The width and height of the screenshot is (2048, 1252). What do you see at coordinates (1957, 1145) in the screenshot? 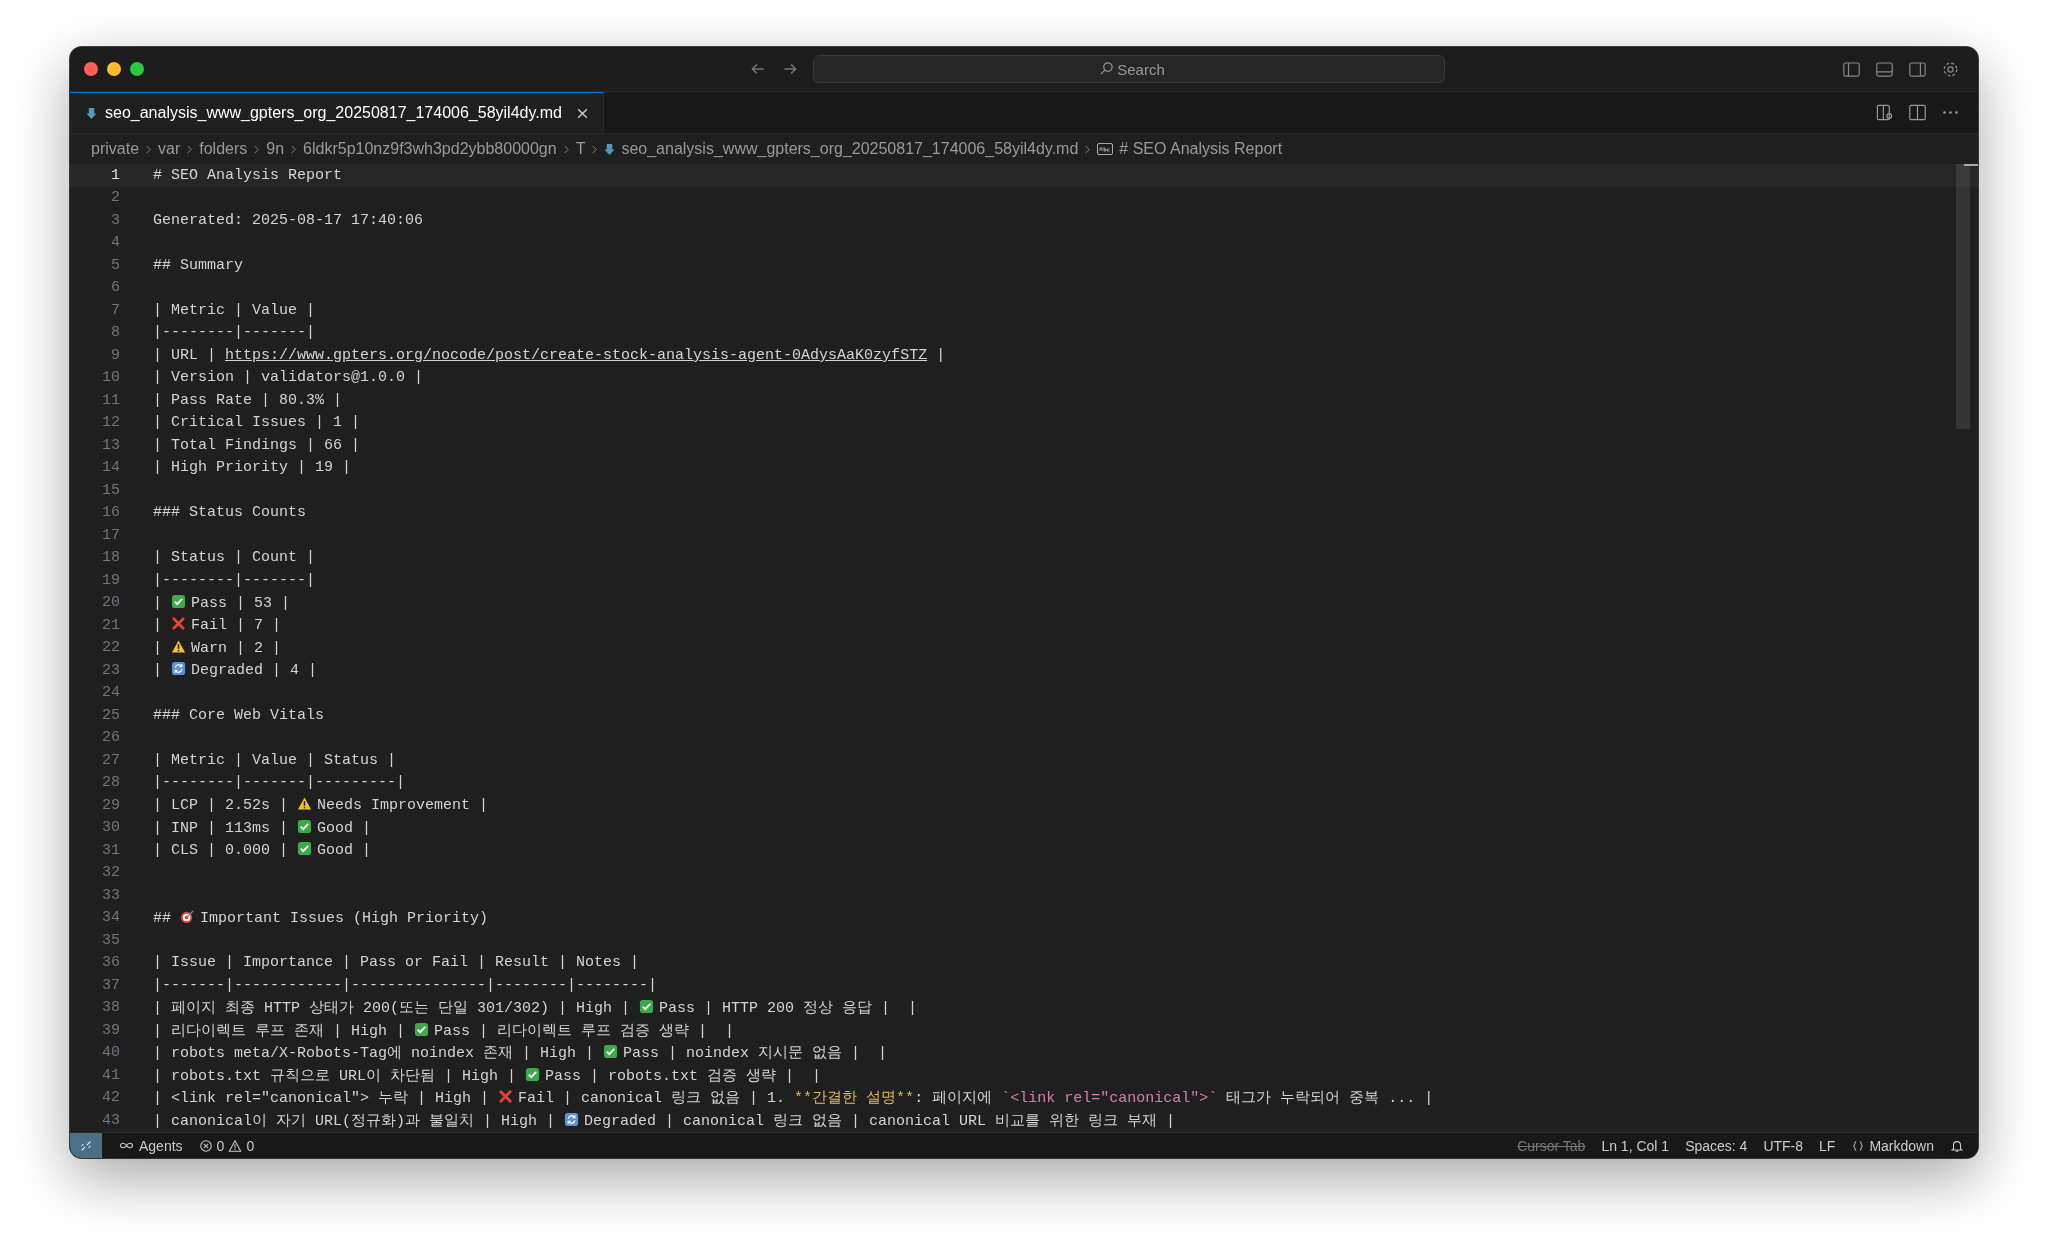
I see `bell-icon` at bounding box center [1957, 1145].